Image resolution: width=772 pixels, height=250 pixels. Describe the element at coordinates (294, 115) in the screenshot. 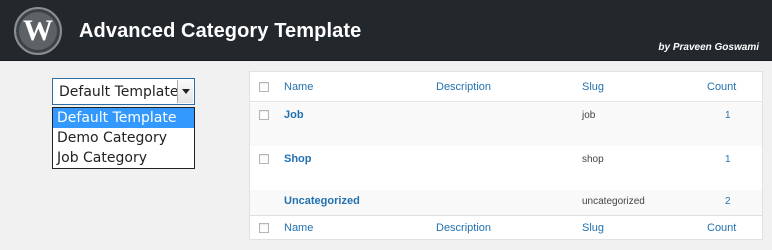

I see `category-name-link: Job` at that location.